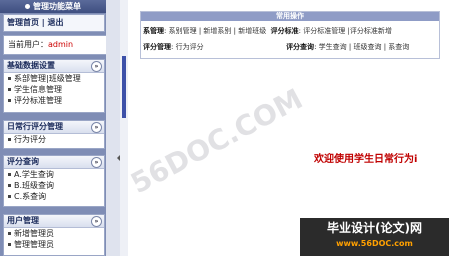 Image resolution: width=449 pixels, height=256 pixels. I want to click on sidebar-title: 管理功能菜单, so click(53, 6).